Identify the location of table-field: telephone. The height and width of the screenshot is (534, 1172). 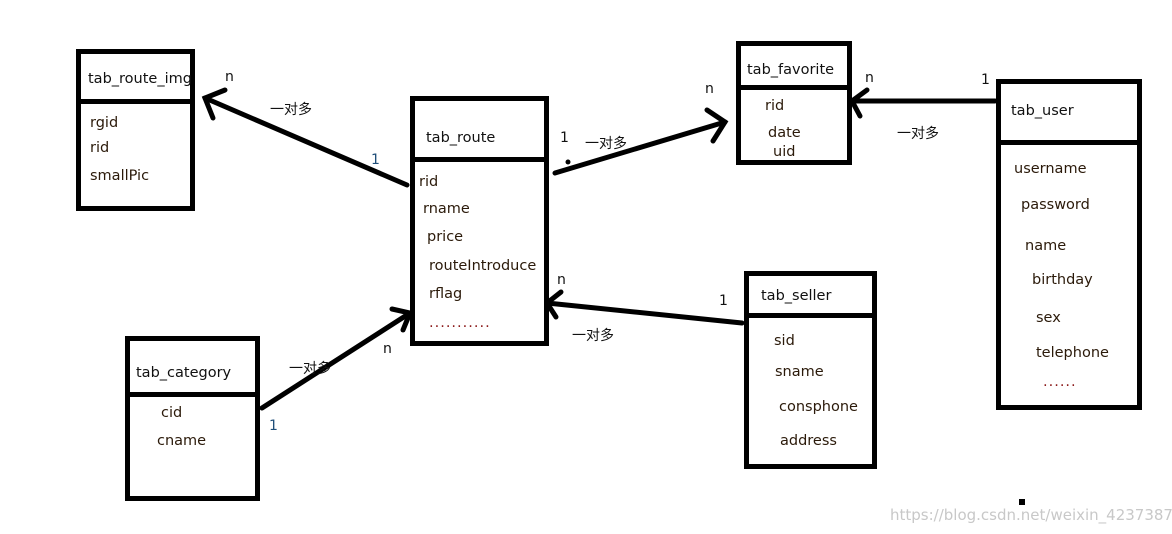
(1072, 353).